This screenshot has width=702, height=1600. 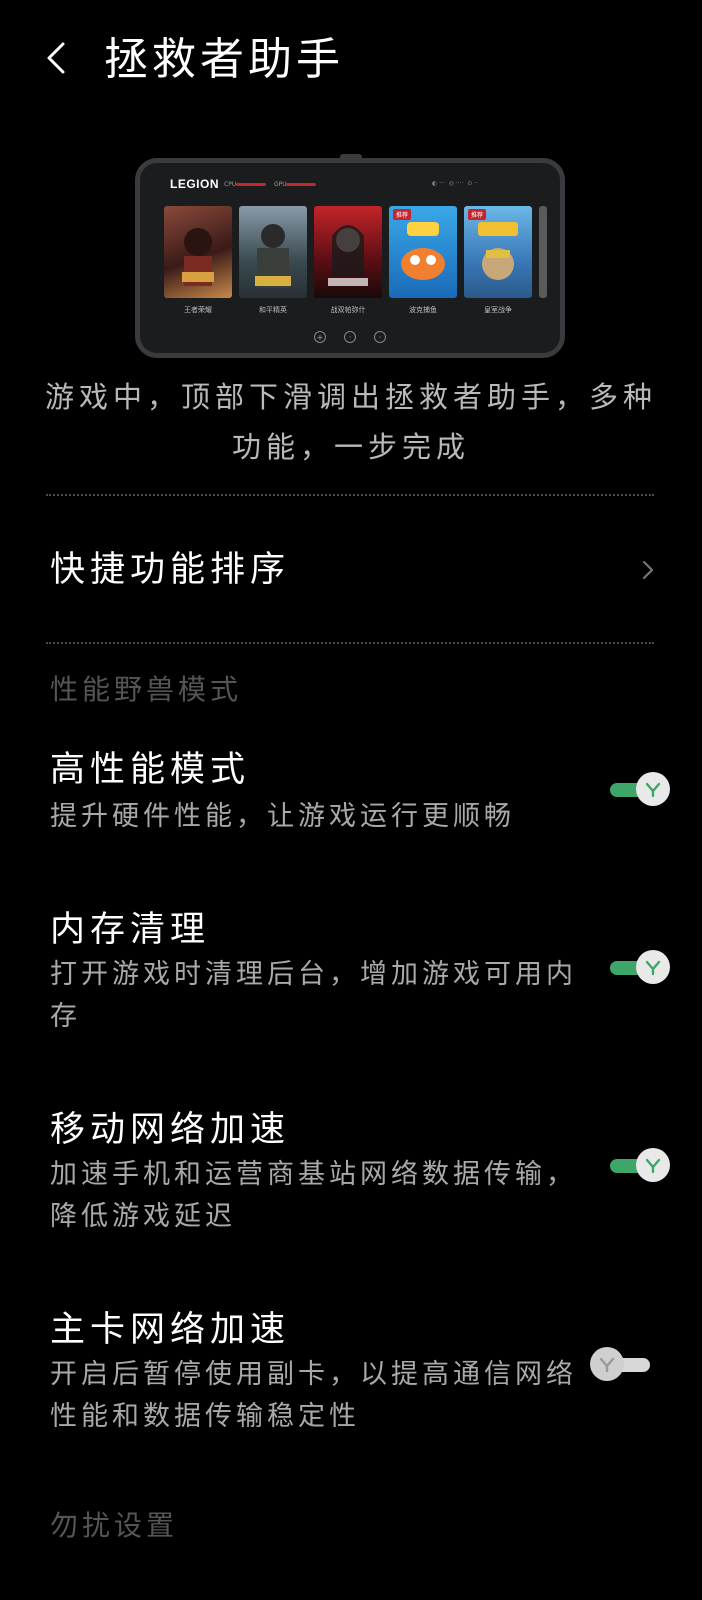 I want to click on gpu-label: GPU, so click(x=280, y=184).